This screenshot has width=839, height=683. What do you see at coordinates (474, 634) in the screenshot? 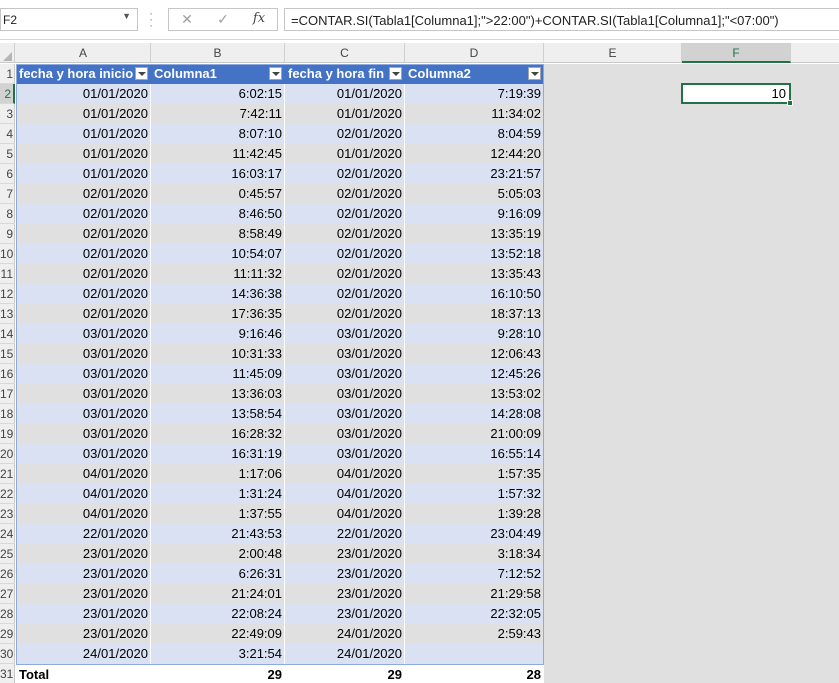
I see `table-cell: 2:59:43` at bounding box center [474, 634].